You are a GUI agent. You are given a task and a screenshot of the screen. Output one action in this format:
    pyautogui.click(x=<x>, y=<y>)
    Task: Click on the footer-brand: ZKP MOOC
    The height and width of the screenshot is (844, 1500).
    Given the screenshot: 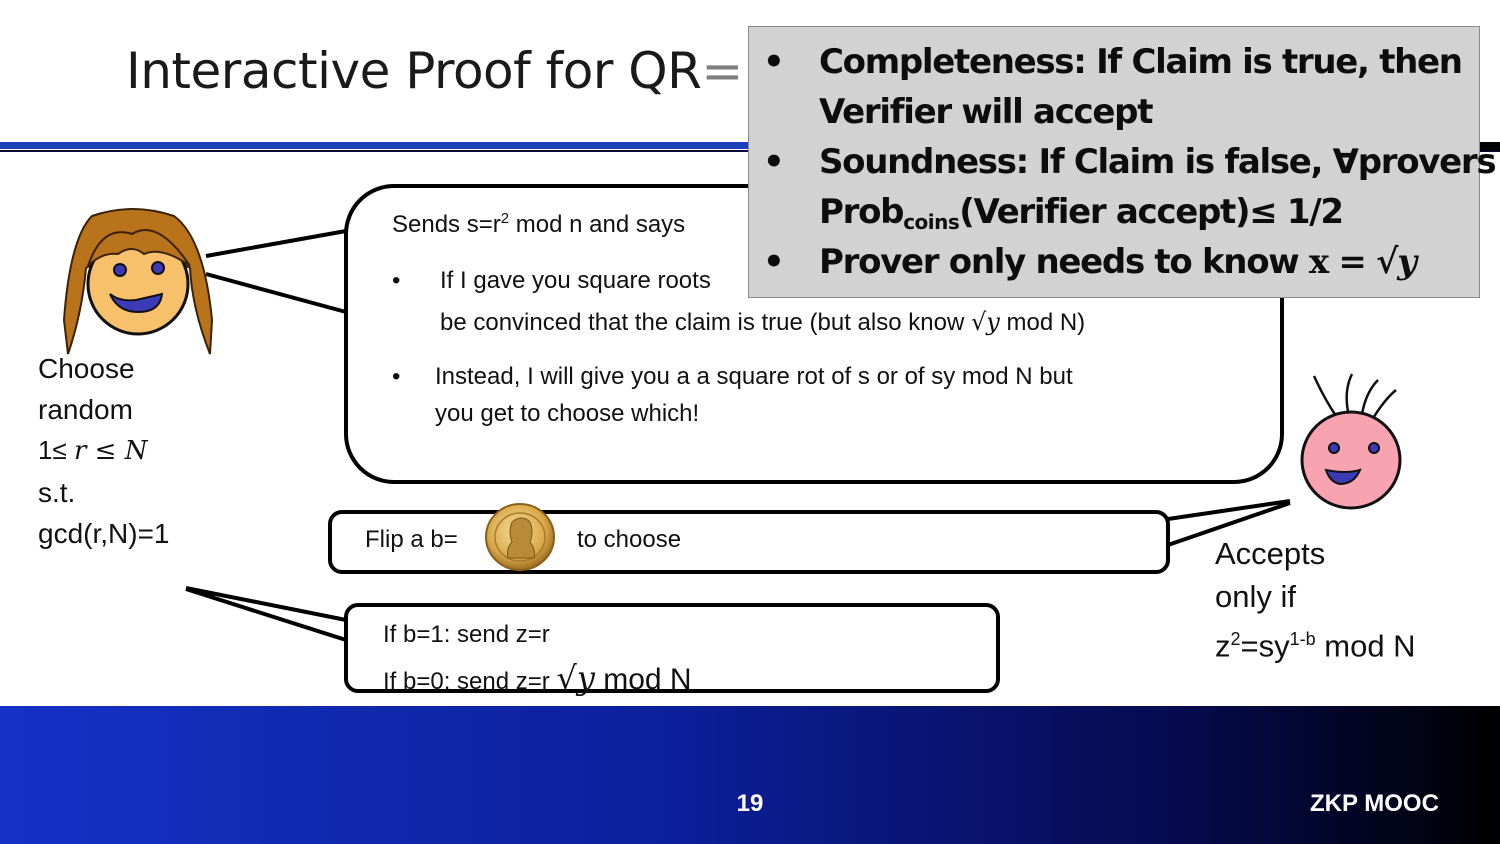 What is the action you would take?
    pyautogui.click(x=1374, y=803)
    